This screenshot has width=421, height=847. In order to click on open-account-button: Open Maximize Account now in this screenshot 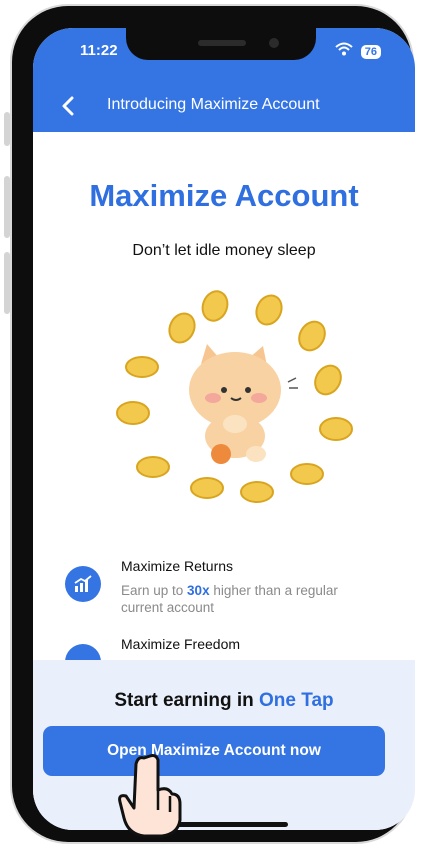, I will do `click(214, 751)`.